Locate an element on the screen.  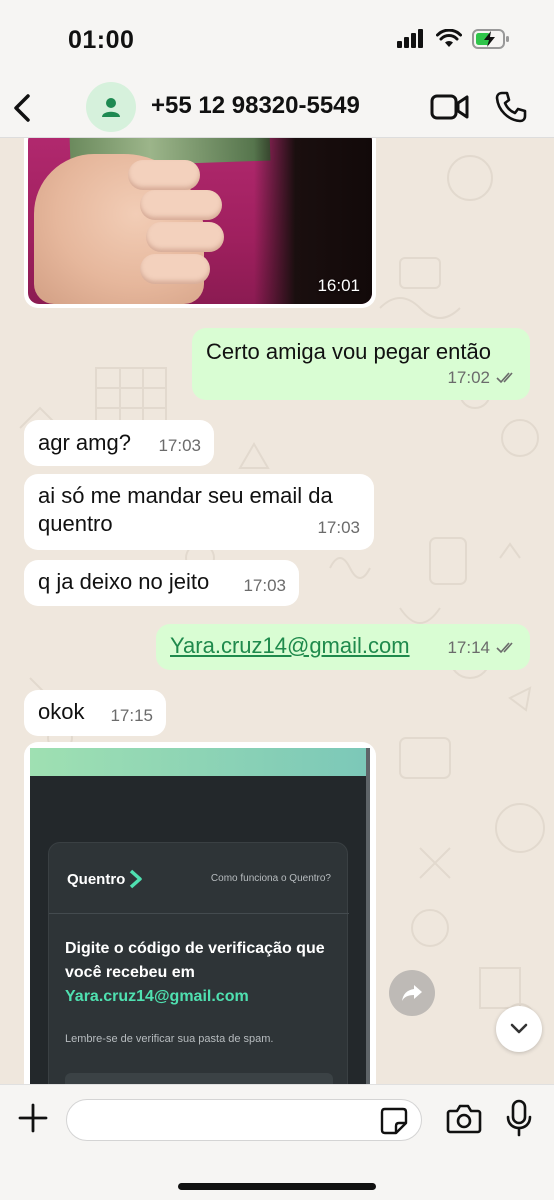
video-call-icon is located at coordinates (449, 107).